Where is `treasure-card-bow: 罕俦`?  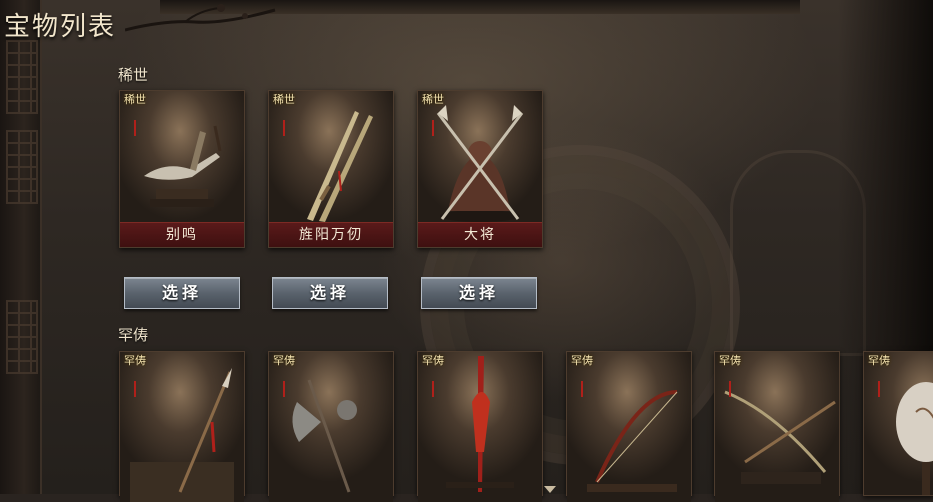
treasure-card-bow: 罕俦 is located at coordinates (629, 426).